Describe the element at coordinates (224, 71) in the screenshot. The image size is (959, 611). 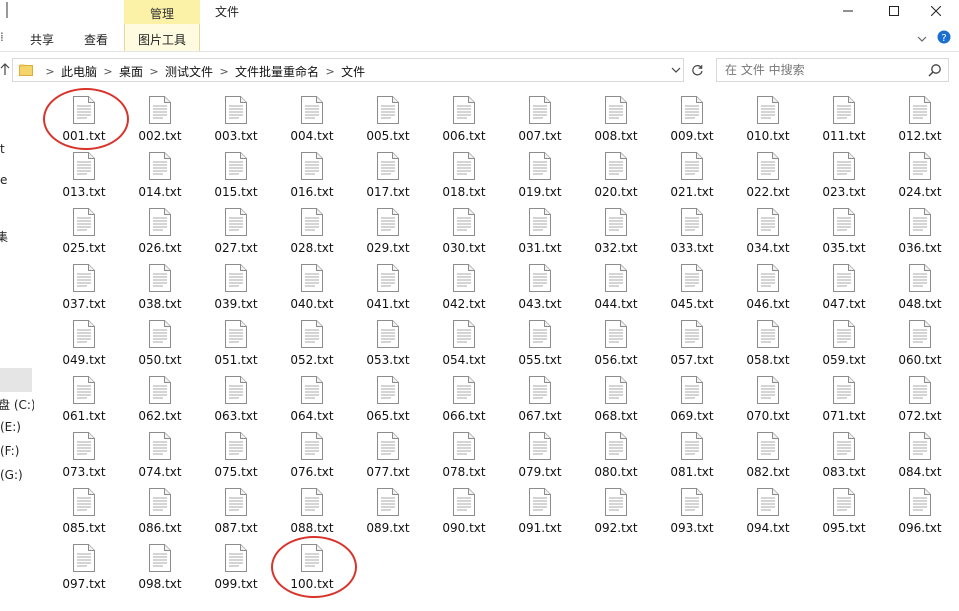
I see `chevron-right-icon: >` at that location.